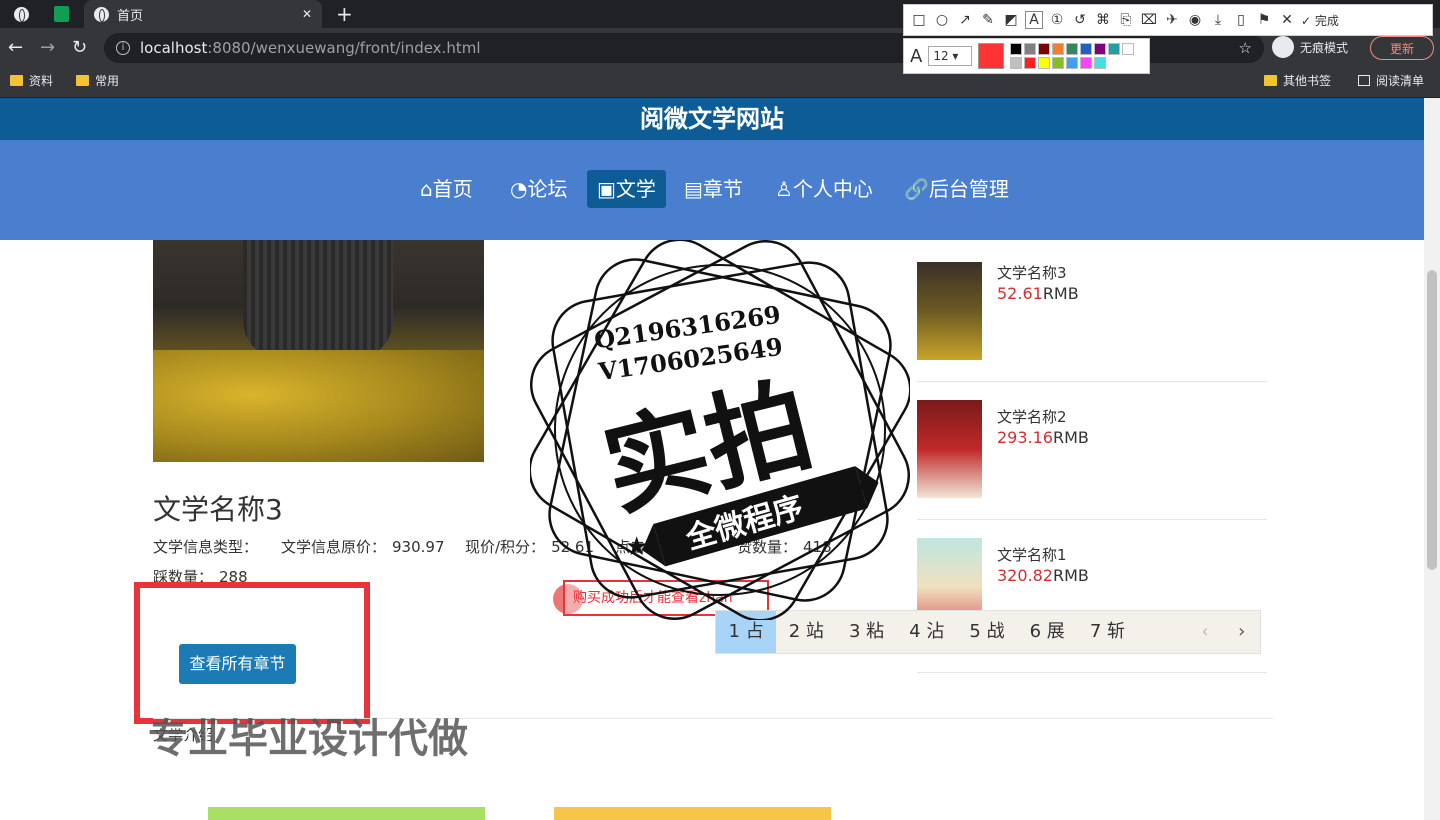 The height and width of the screenshot is (820, 1440). What do you see at coordinates (1011, 20) in the screenshot?
I see `mosaic-tool-icon: ◩` at bounding box center [1011, 20].